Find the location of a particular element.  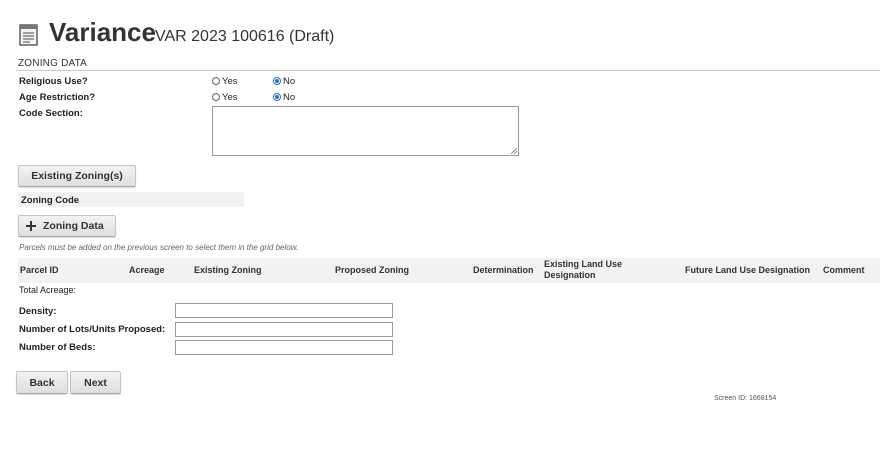

religious-use-yes-radio is located at coordinates (216, 81).